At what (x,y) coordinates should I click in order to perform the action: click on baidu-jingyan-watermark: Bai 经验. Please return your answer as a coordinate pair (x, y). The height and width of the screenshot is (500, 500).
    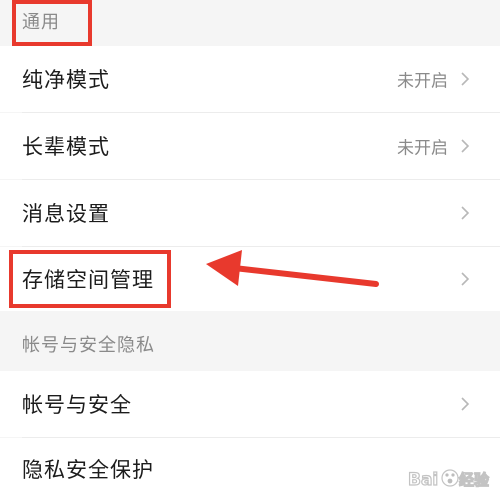
    Looking at the image, I should click on (449, 480).